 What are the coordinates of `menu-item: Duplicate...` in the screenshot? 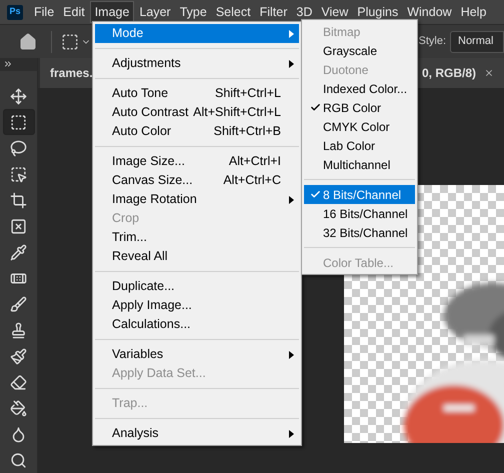 It's located at (197, 286).